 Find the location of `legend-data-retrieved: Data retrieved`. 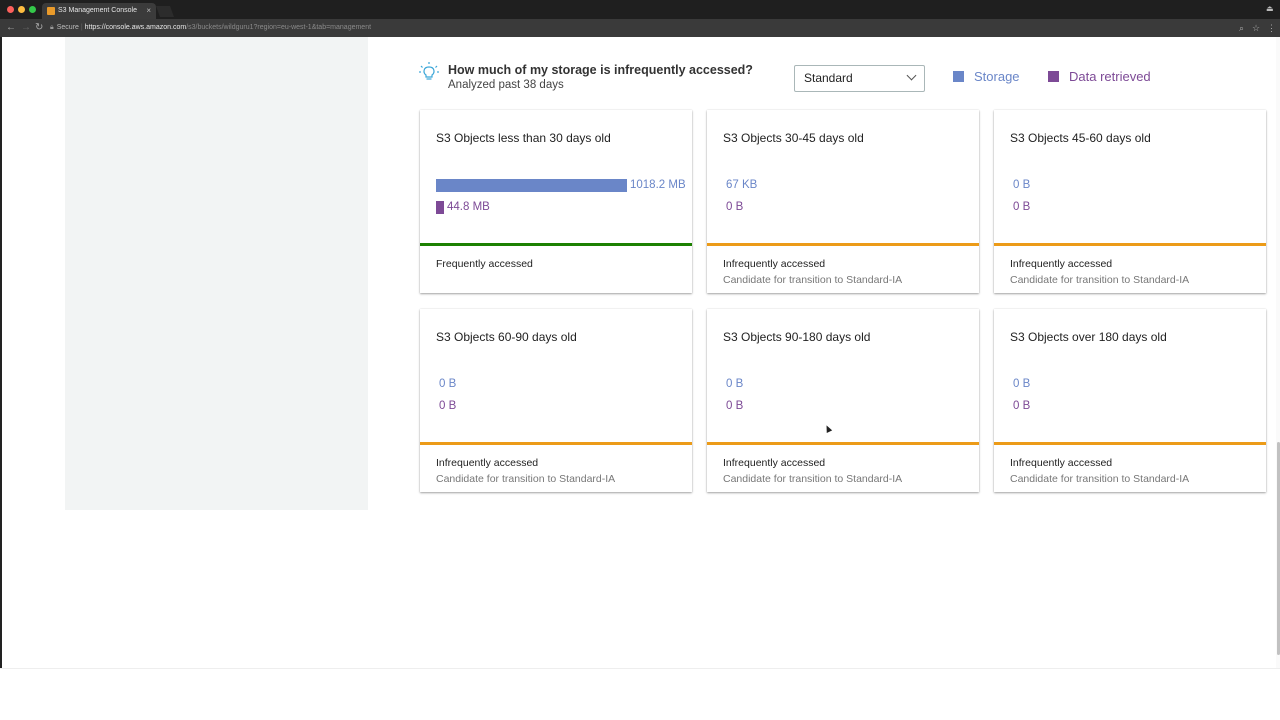

legend-data-retrieved: Data retrieved is located at coordinates (1099, 77).